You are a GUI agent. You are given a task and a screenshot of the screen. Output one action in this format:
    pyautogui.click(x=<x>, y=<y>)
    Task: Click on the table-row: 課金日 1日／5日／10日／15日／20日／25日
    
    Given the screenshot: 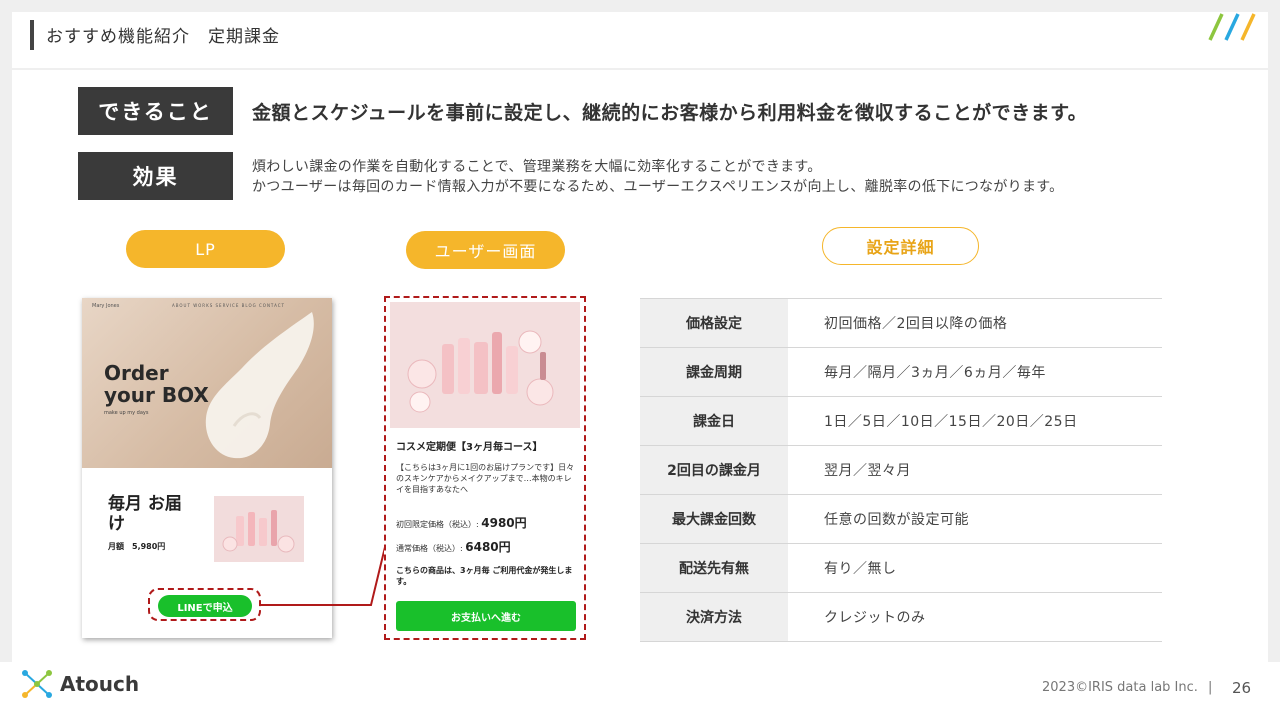 What is the action you would take?
    pyautogui.click(x=901, y=421)
    